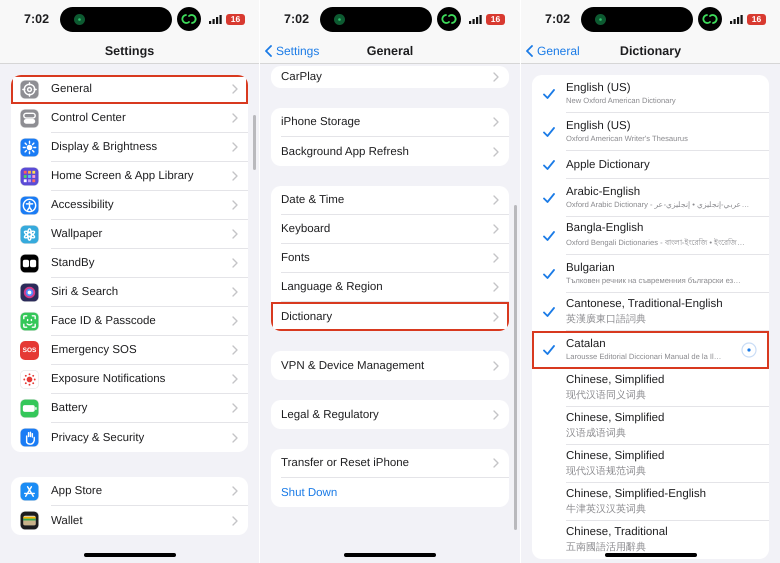 The height and width of the screenshot is (563, 780). I want to click on settings-row: Transfer or Reset iPhone, so click(390, 463).